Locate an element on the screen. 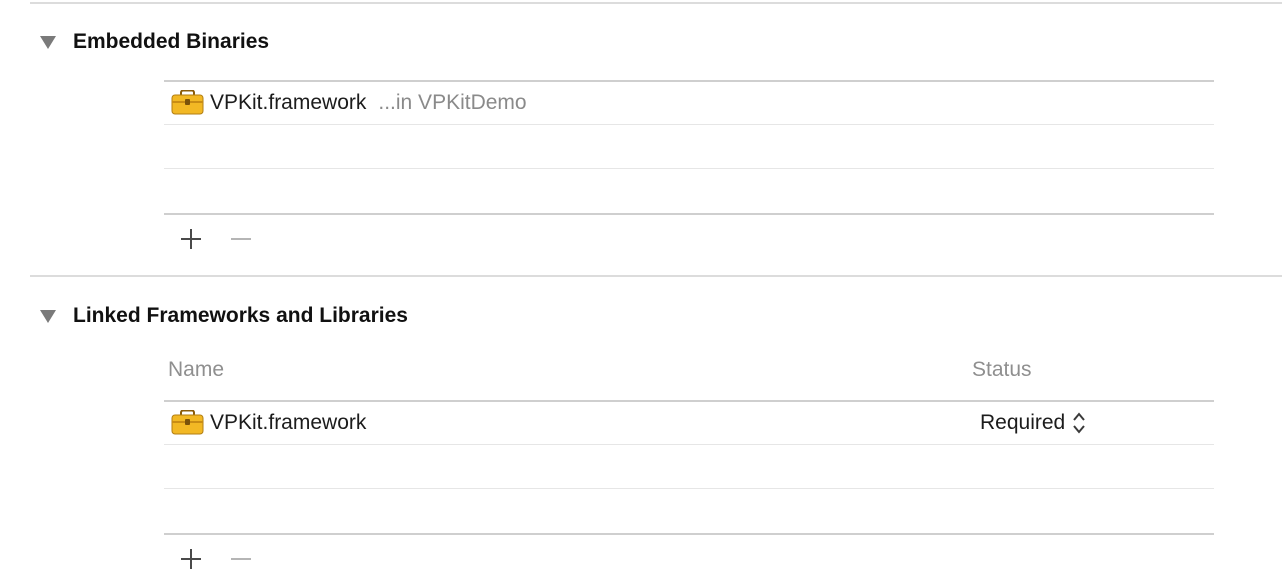 The image size is (1282, 584). linked-frameworks-header: Linked Frameworks and Libraries is located at coordinates (224, 316).